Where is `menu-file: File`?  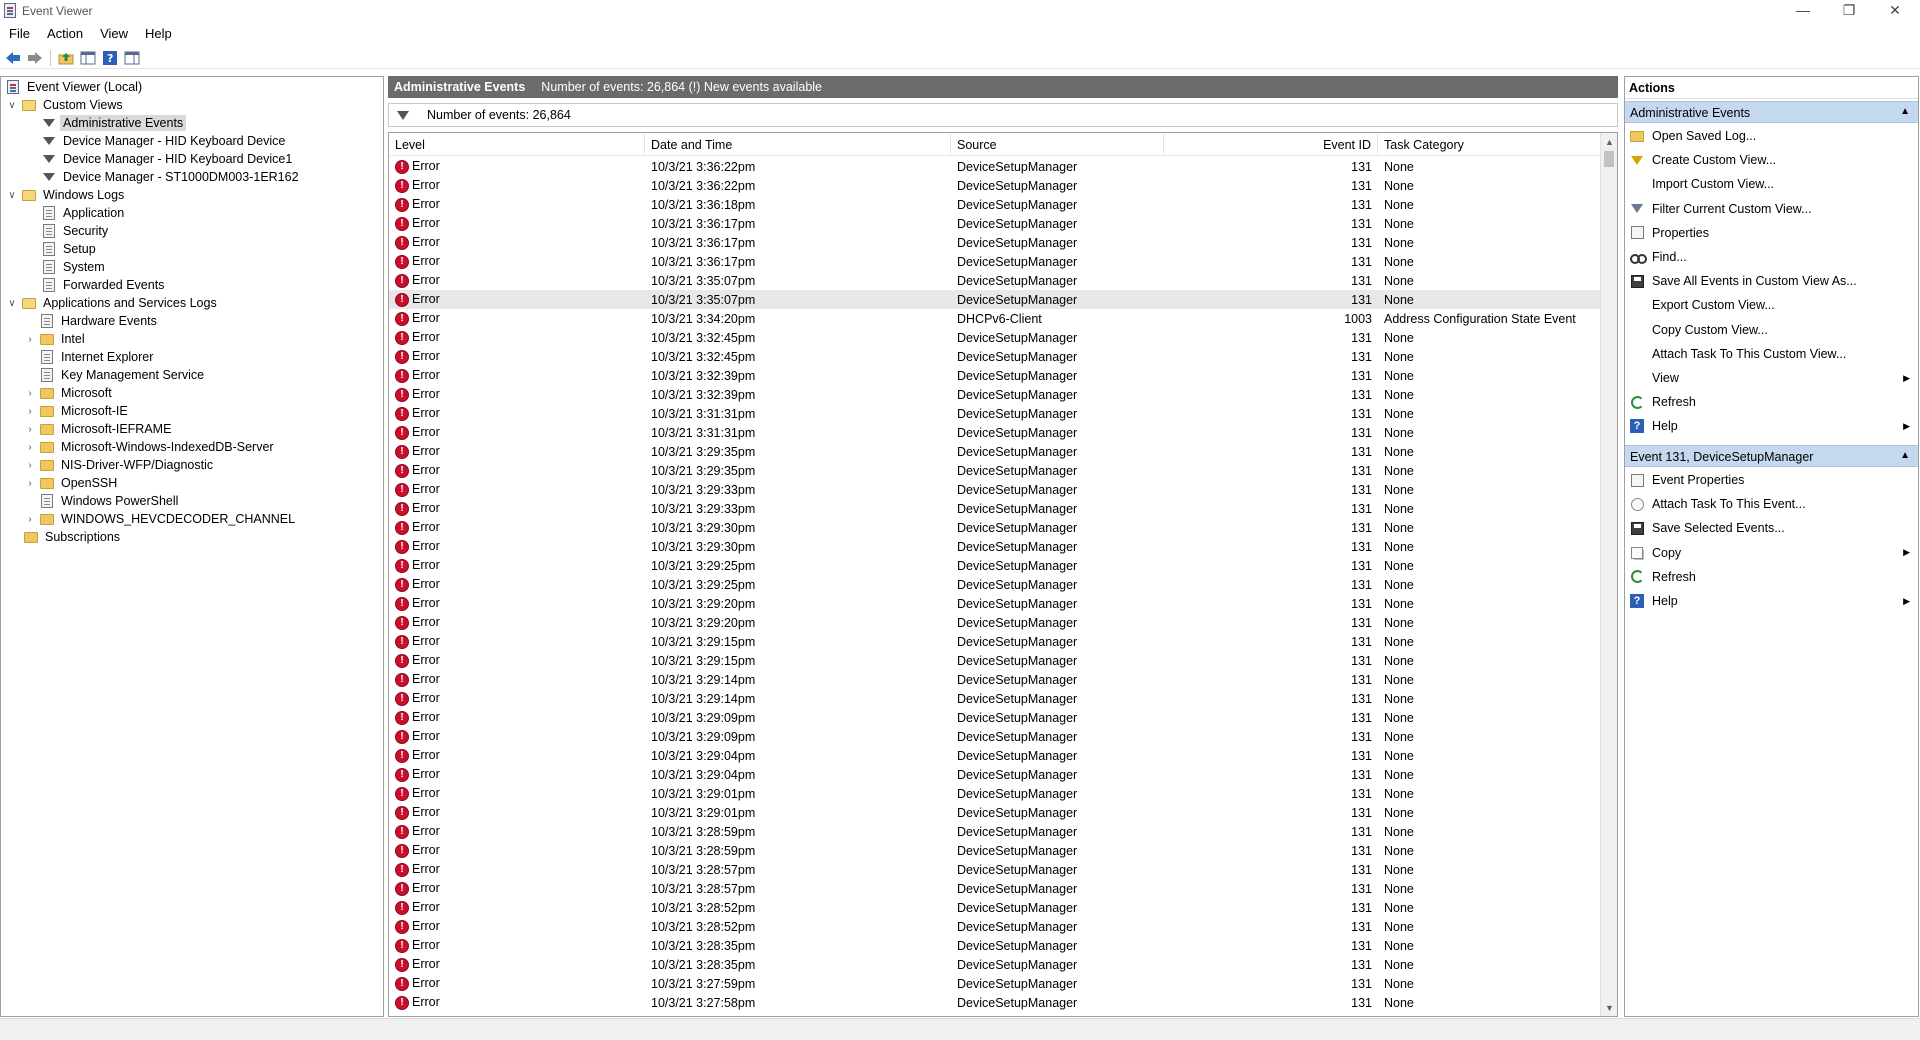 menu-file: File is located at coordinates (19, 34).